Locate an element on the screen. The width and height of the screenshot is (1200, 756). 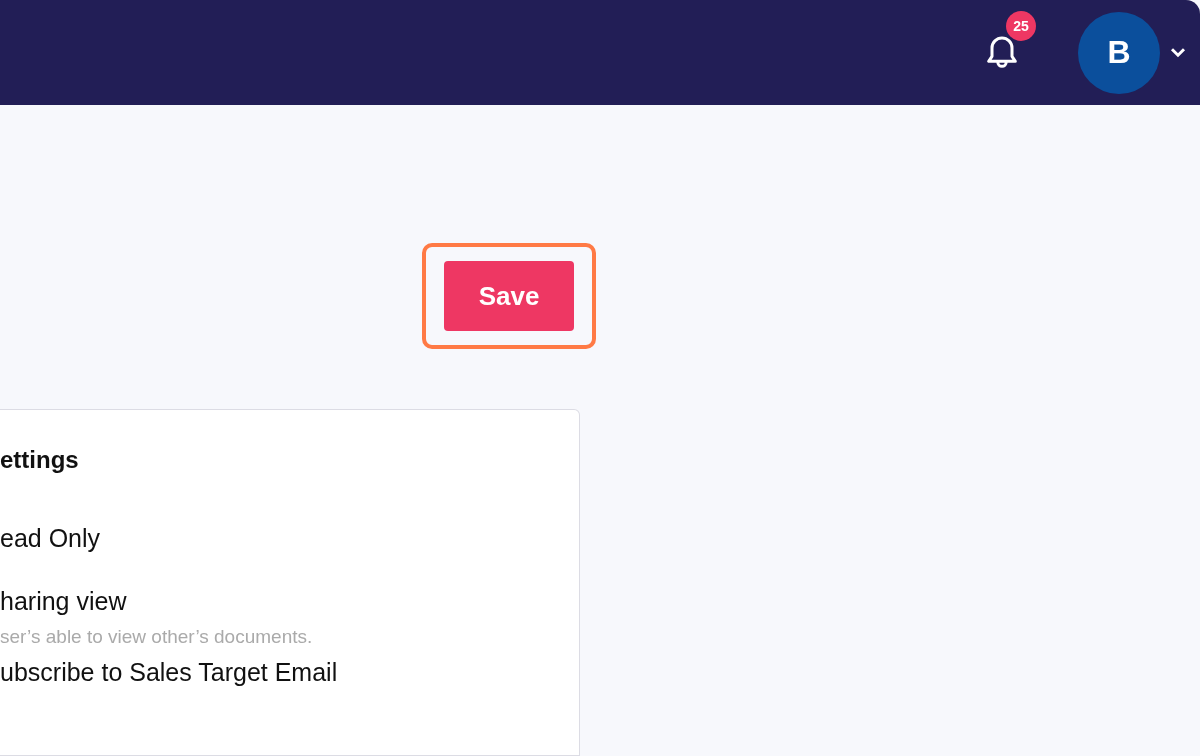
user-avatar: B is located at coordinates (1119, 52).